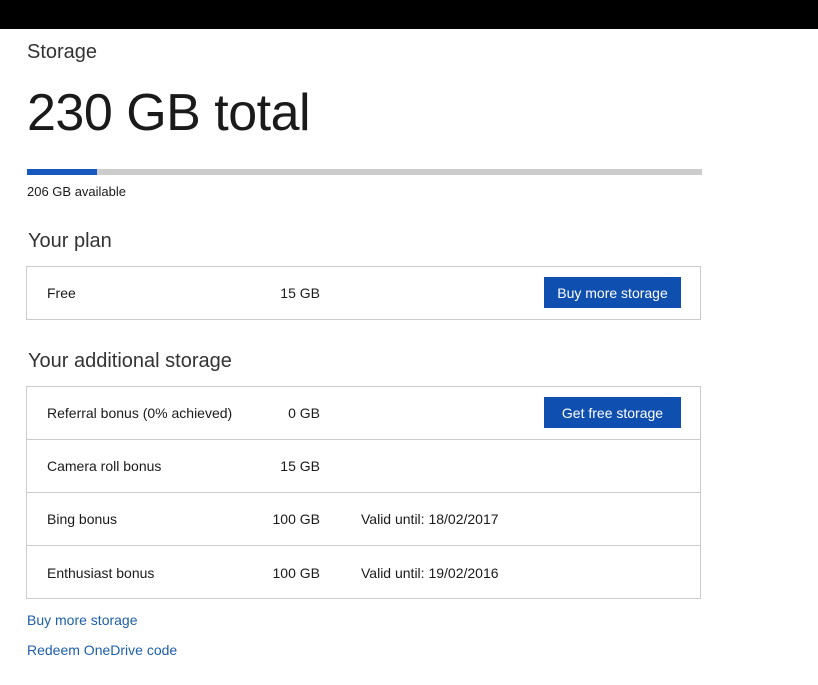 This screenshot has height=685, width=818. Describe the element at coordinates (409, 14) in the screenshot. I see `window-top-bar` at that location.